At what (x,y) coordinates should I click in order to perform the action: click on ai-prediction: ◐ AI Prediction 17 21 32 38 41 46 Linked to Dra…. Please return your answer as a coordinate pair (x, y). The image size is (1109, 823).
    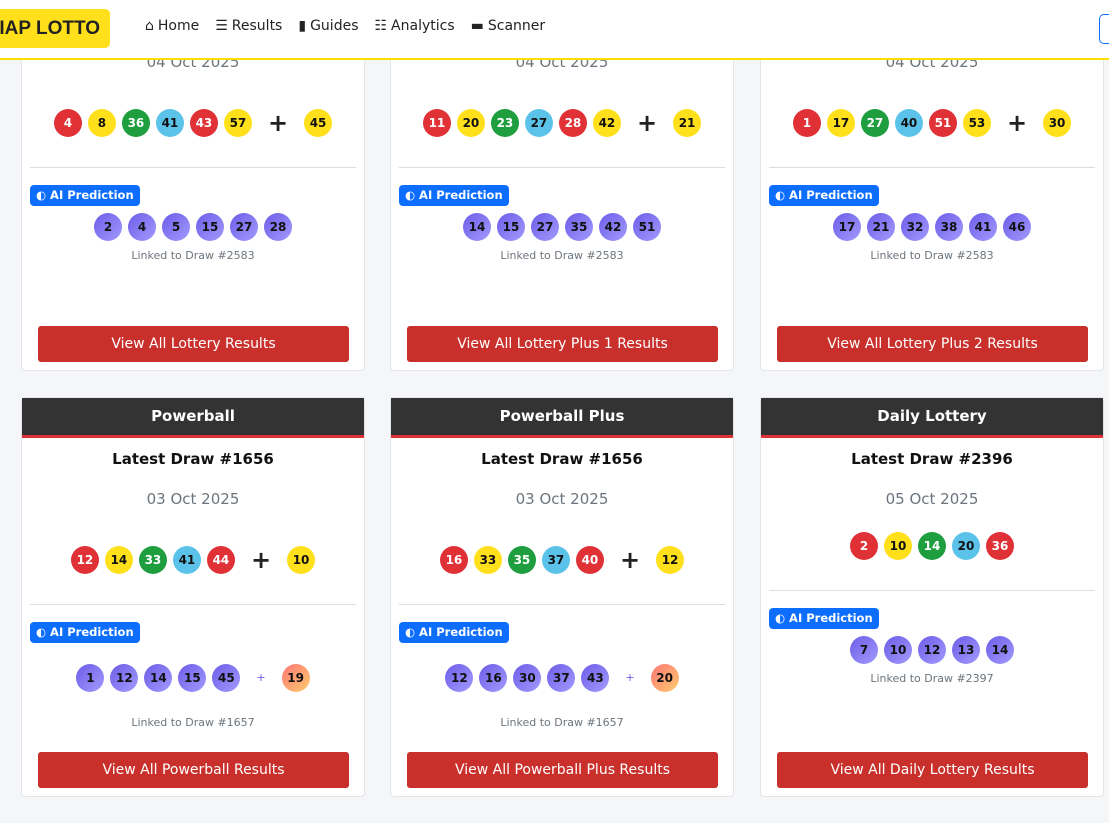
    Looking at the image, I should click on (932, 223).